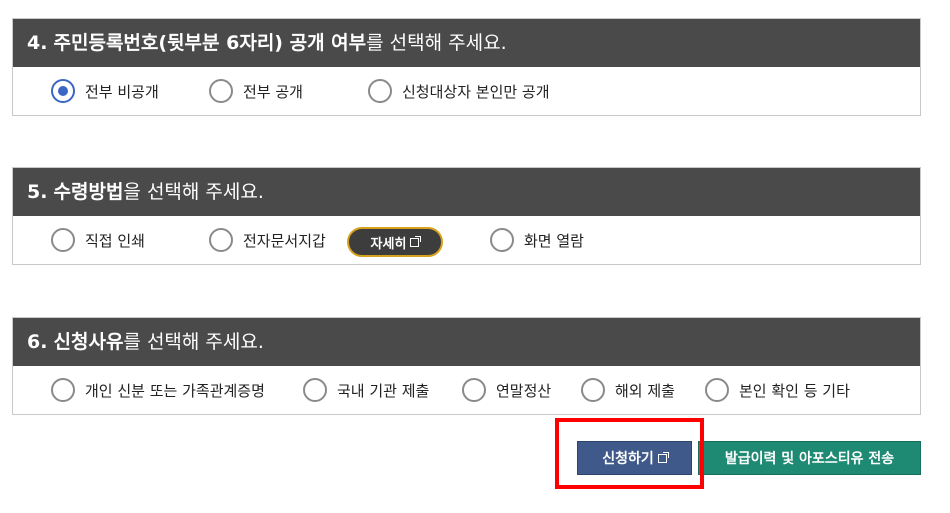 The image size is (950, 513). I want to click on radio-label: 전부 공개, so click(273, 91).